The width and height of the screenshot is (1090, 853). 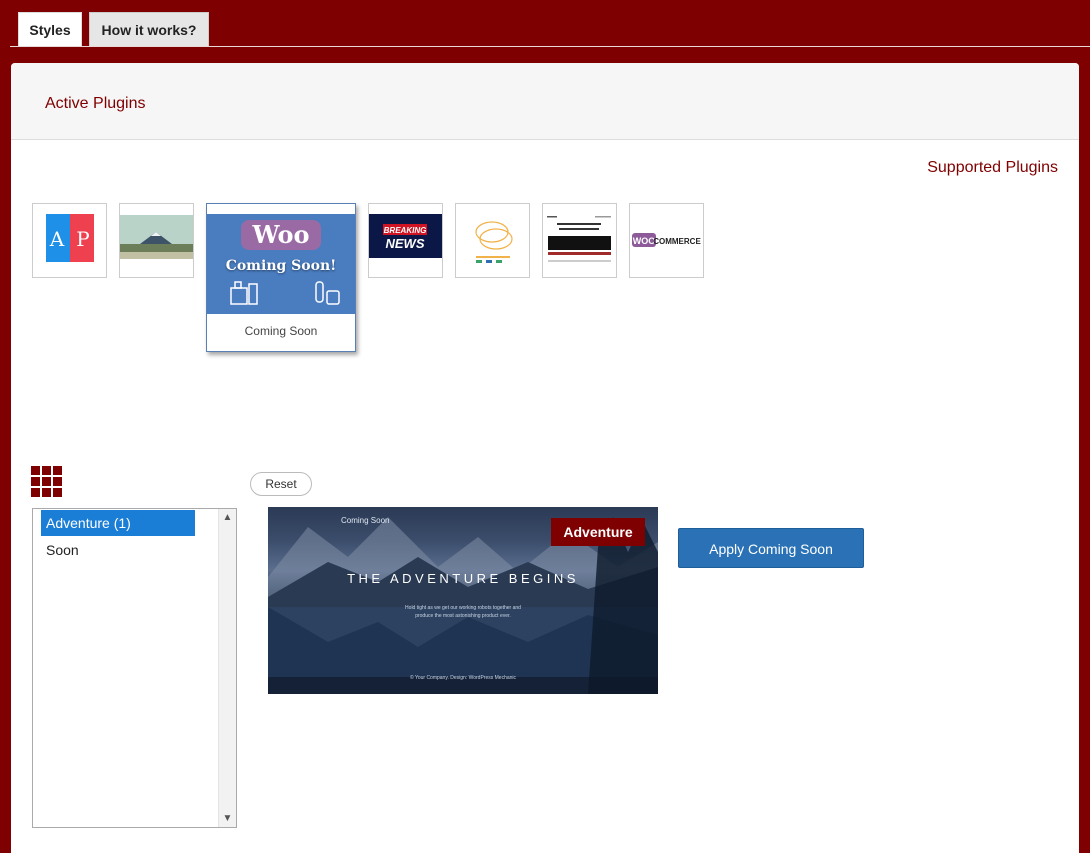 I want to click on style-listbox: Adventure (1) Soon ▲ ▼, so click(x=134, y=668).